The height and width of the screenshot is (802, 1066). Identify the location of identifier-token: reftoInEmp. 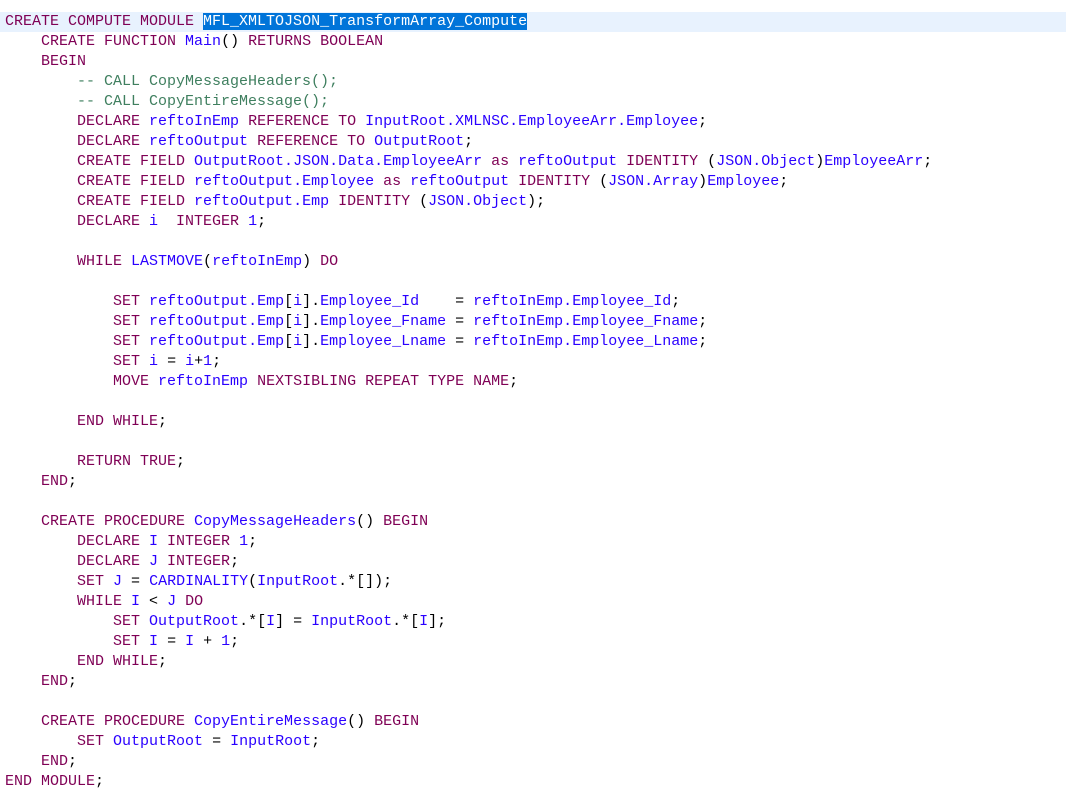
(208, 381).